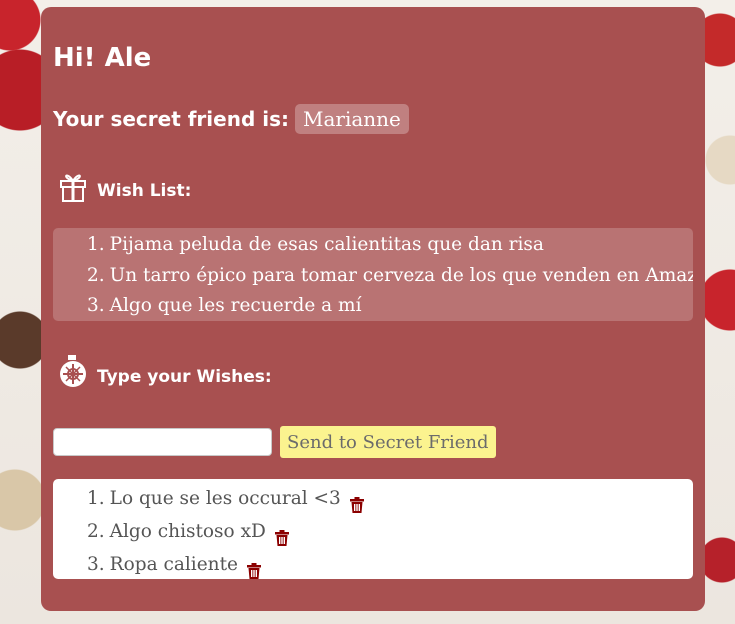 This screenshot has height=624, width=735. Describe the element at coordinates (235, 305) in the screenshot. I see `wish-list-item-text: Algo que les recuerde a mí` at that location.